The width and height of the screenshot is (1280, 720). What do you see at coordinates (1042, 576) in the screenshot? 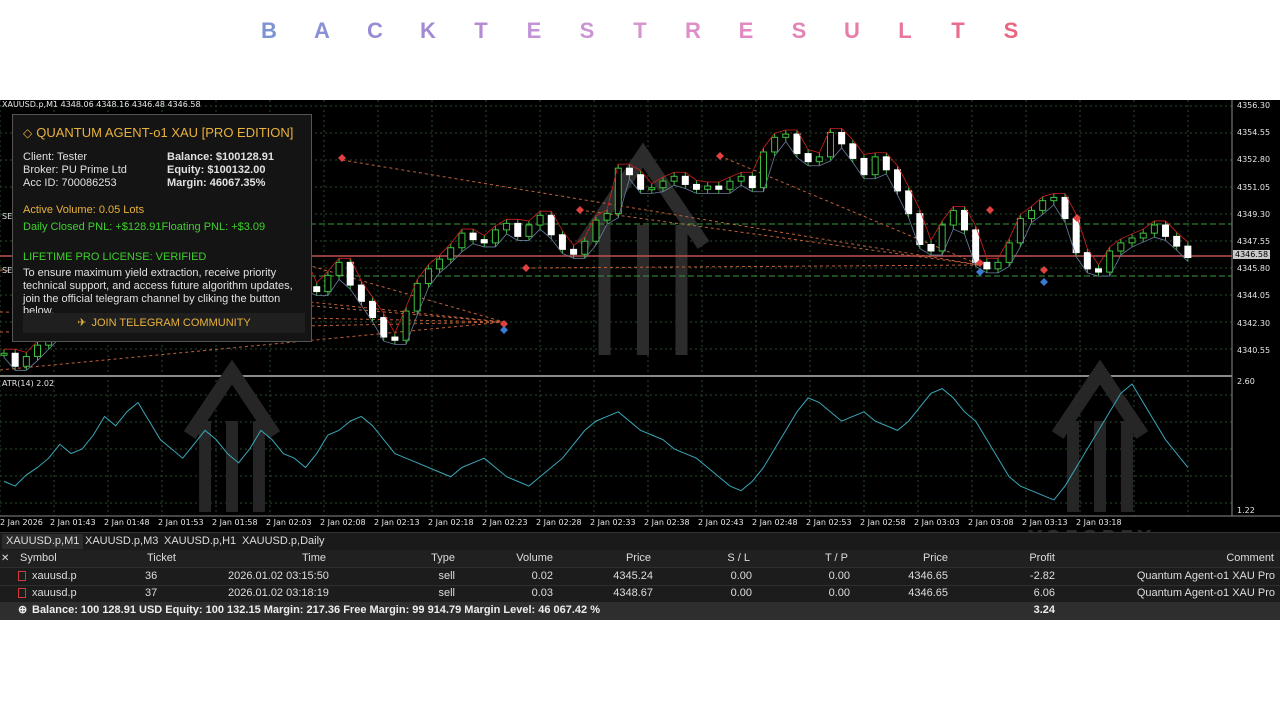
I see `row-profit: -2.82` at bounding box center [1042, 576].